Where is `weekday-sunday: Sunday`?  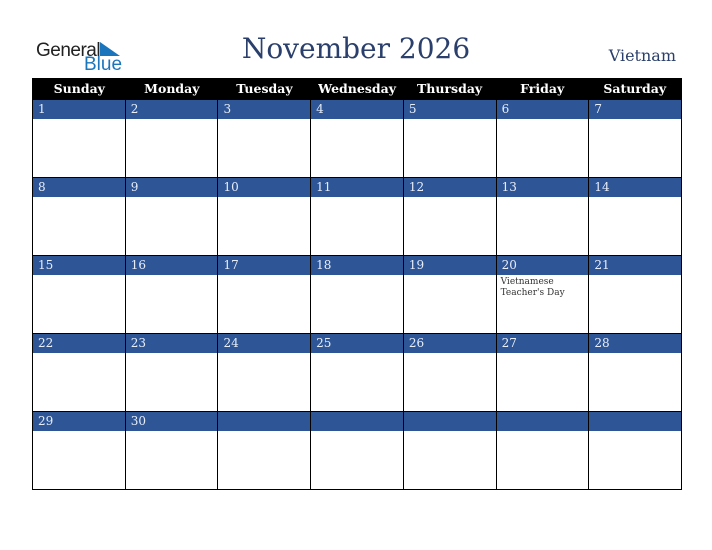 weekday-sunday: Sunday is located at coordinates (79, 88).